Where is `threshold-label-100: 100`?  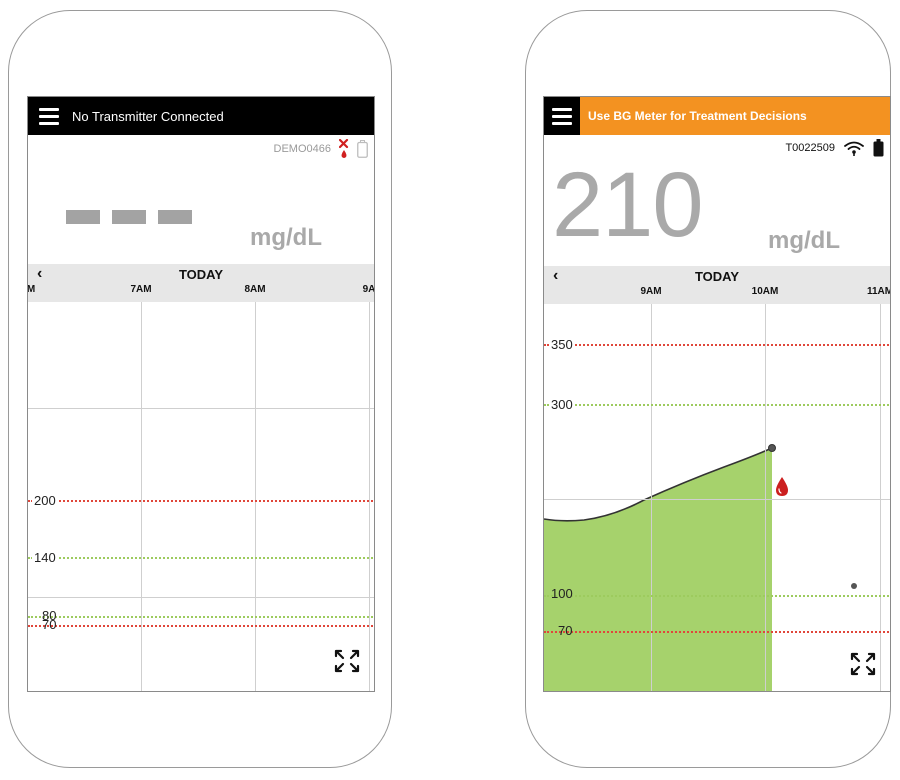
threshold-label-100: 100 is located at coordinates (562, 593).